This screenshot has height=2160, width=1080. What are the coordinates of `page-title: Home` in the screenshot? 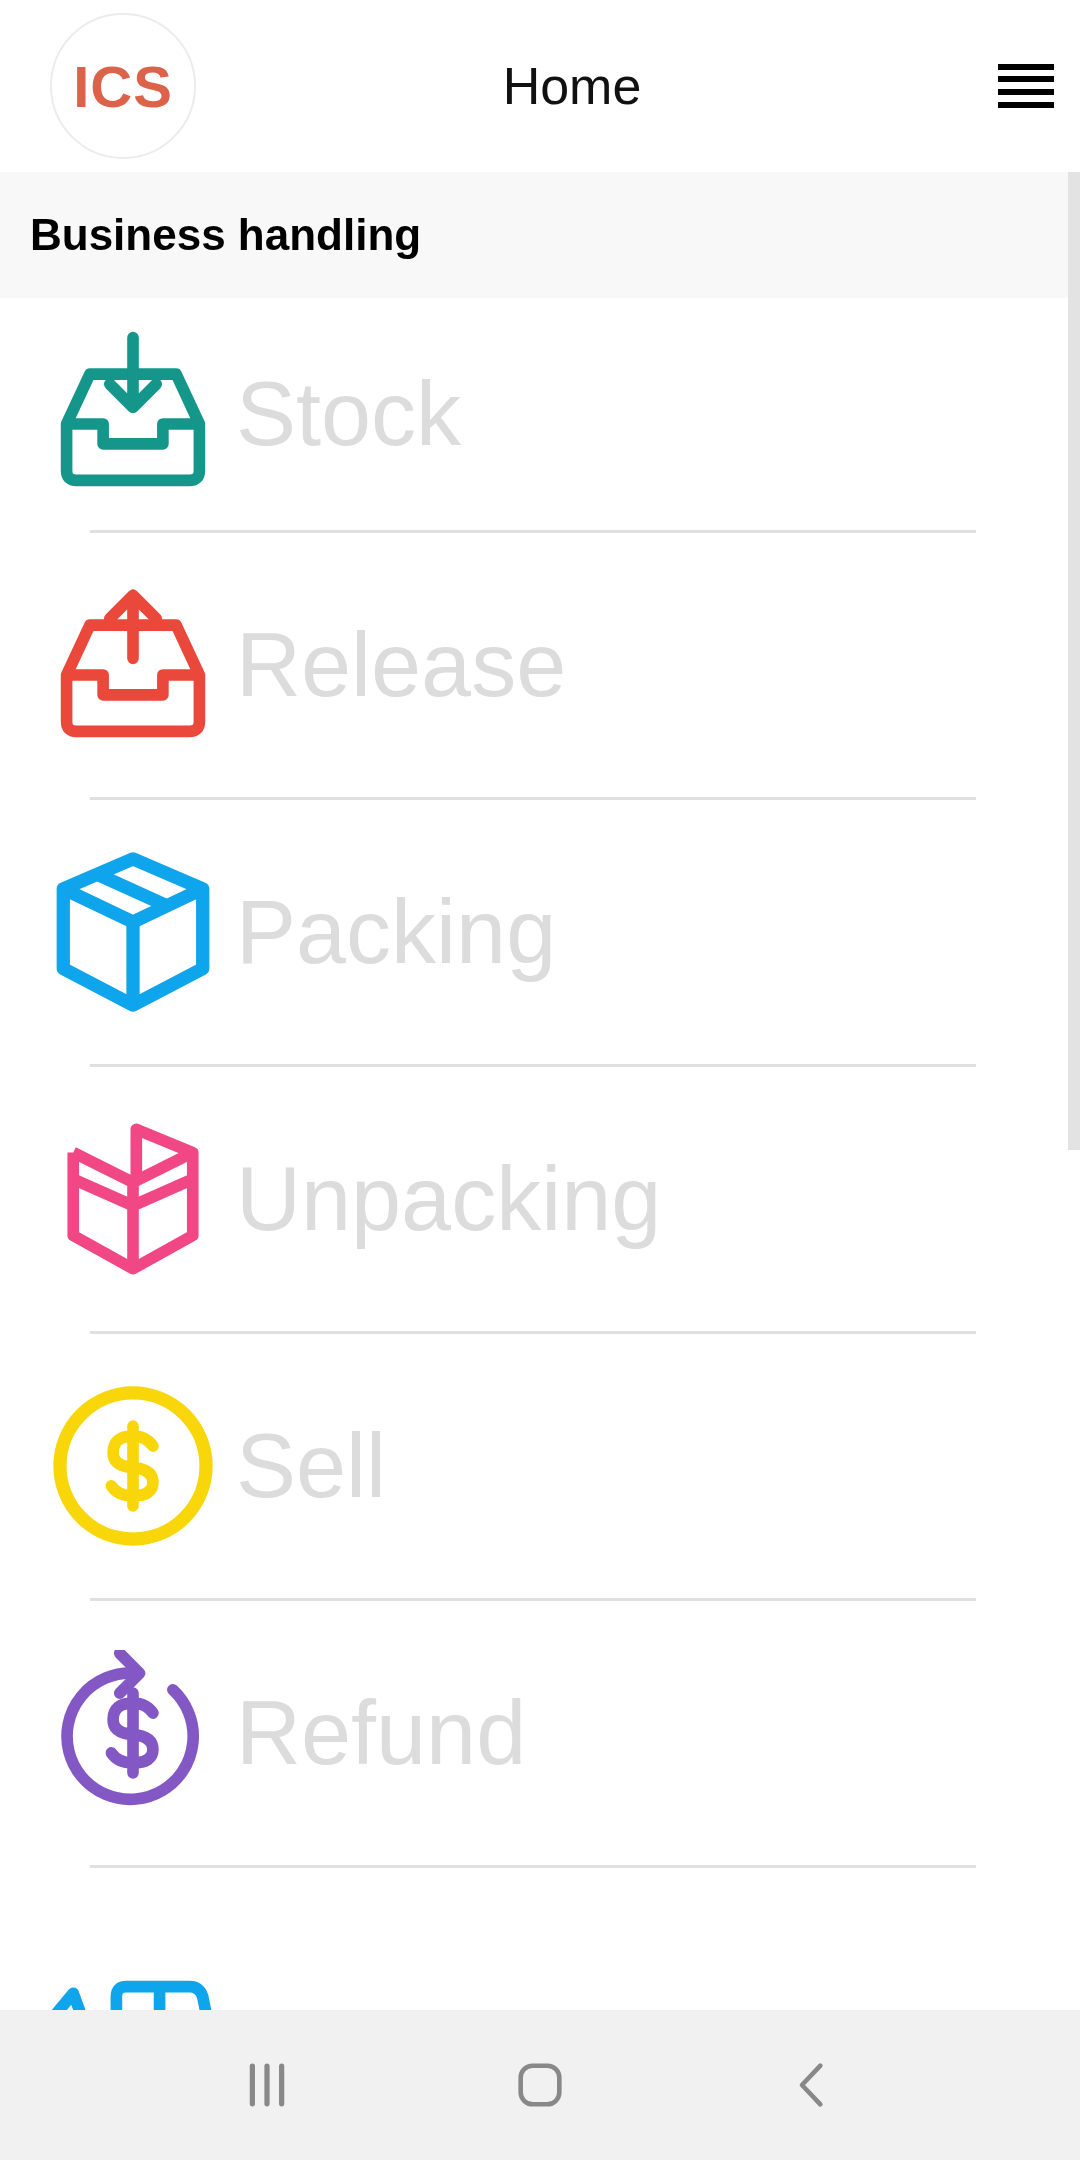 It's located at (572, 86).